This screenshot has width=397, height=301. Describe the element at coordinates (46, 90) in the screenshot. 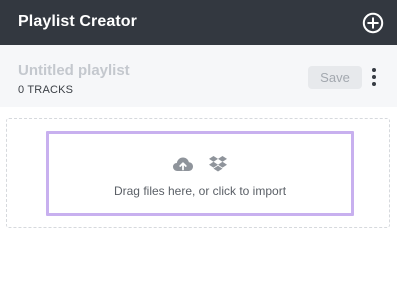

I see `track-count: 0 TRACKS` at that location.